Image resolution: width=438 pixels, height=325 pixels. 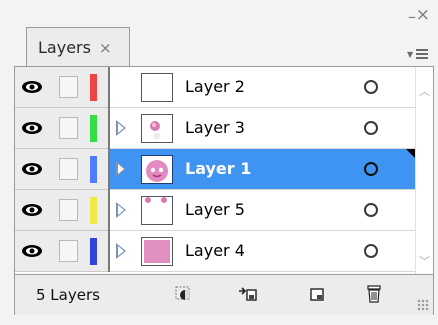 What do you see at coordinates (423, 15) in the screenshot?
I see `close-panel-button: ×` at bounding box center [423, 15].